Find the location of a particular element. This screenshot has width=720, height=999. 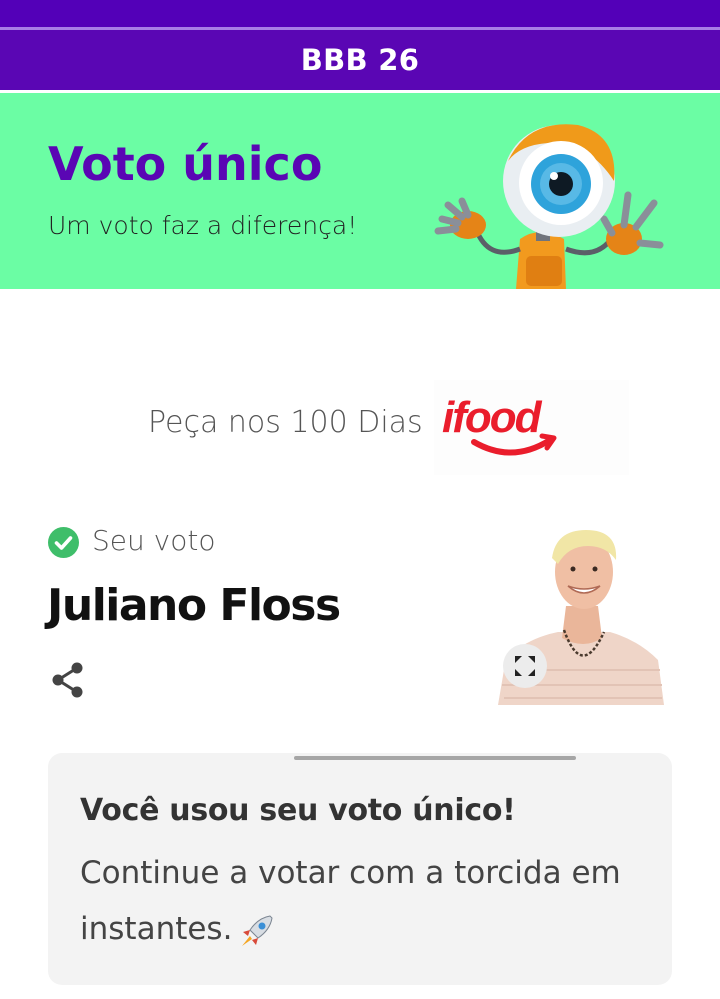

hero-subtitle: Um voto faz a diferença! is located at coordinates (203, 225).